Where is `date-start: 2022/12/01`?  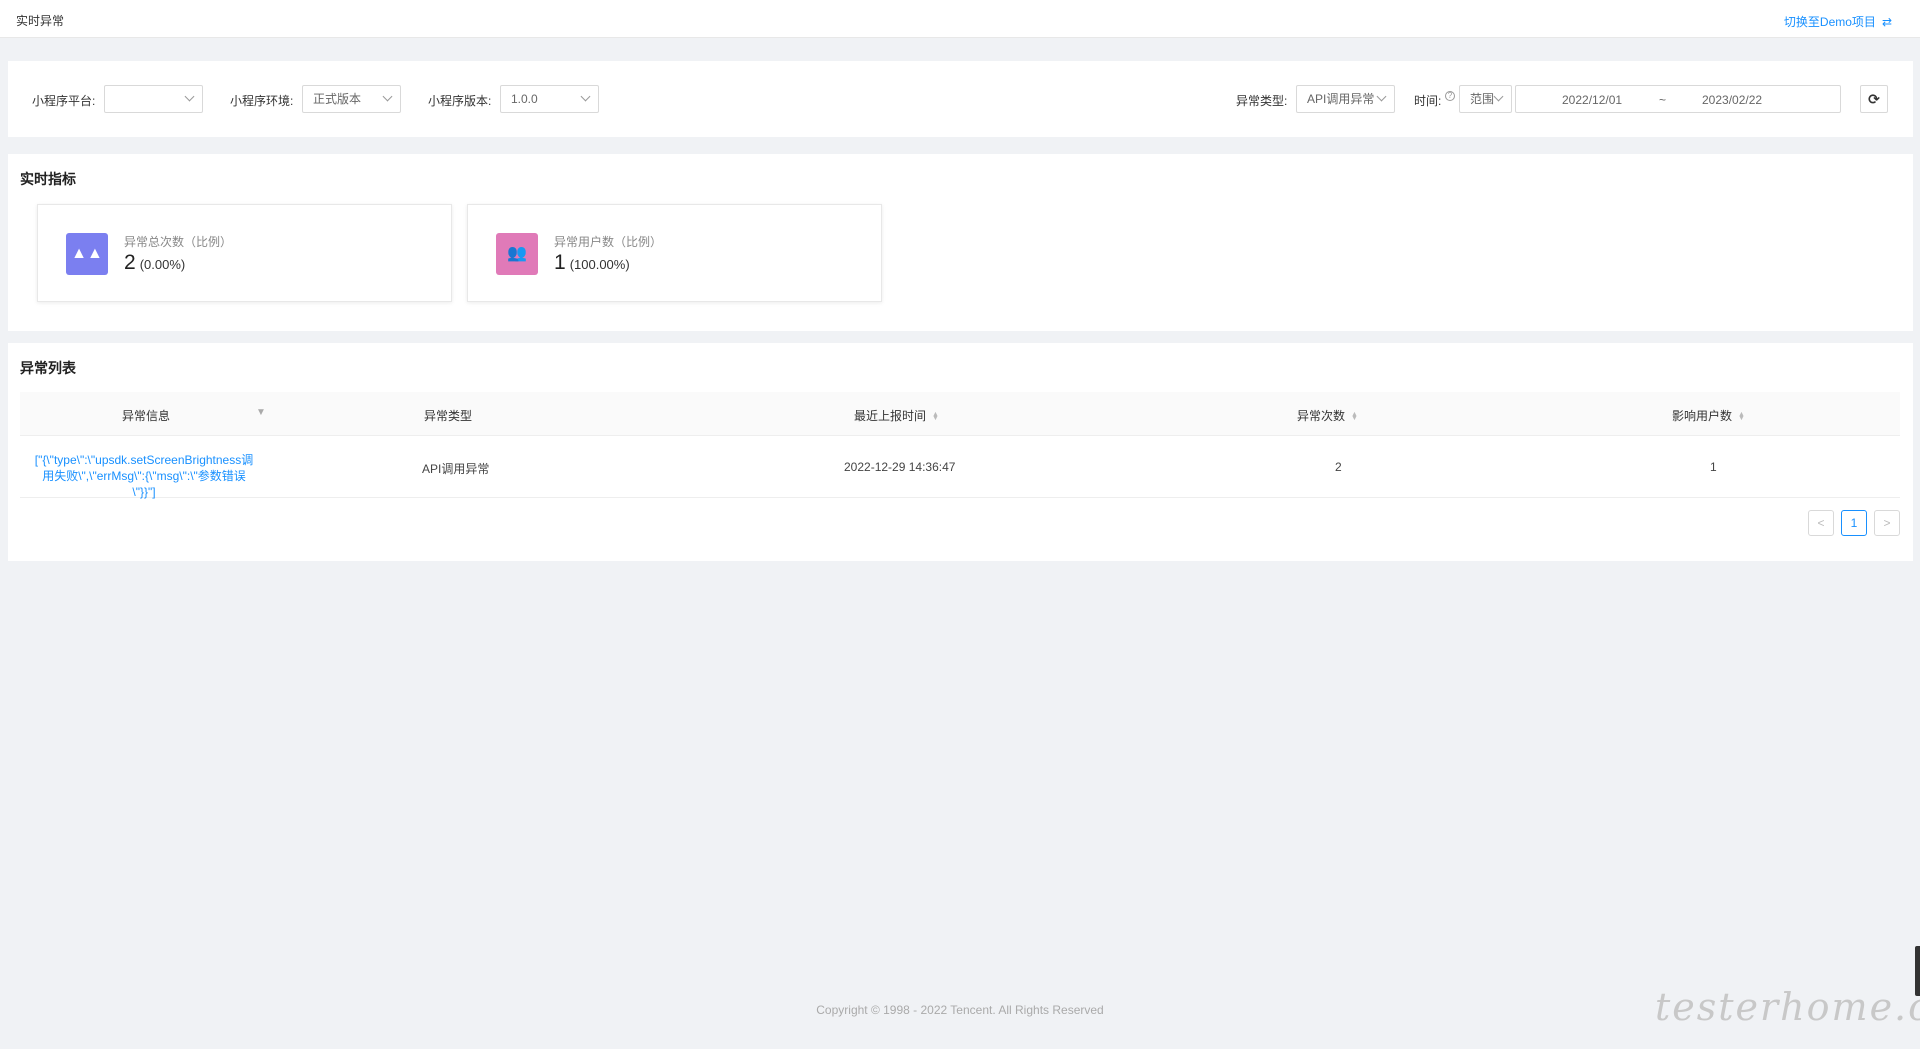 date-start: 2022/12/01 is located at coordinates (1592, 100).